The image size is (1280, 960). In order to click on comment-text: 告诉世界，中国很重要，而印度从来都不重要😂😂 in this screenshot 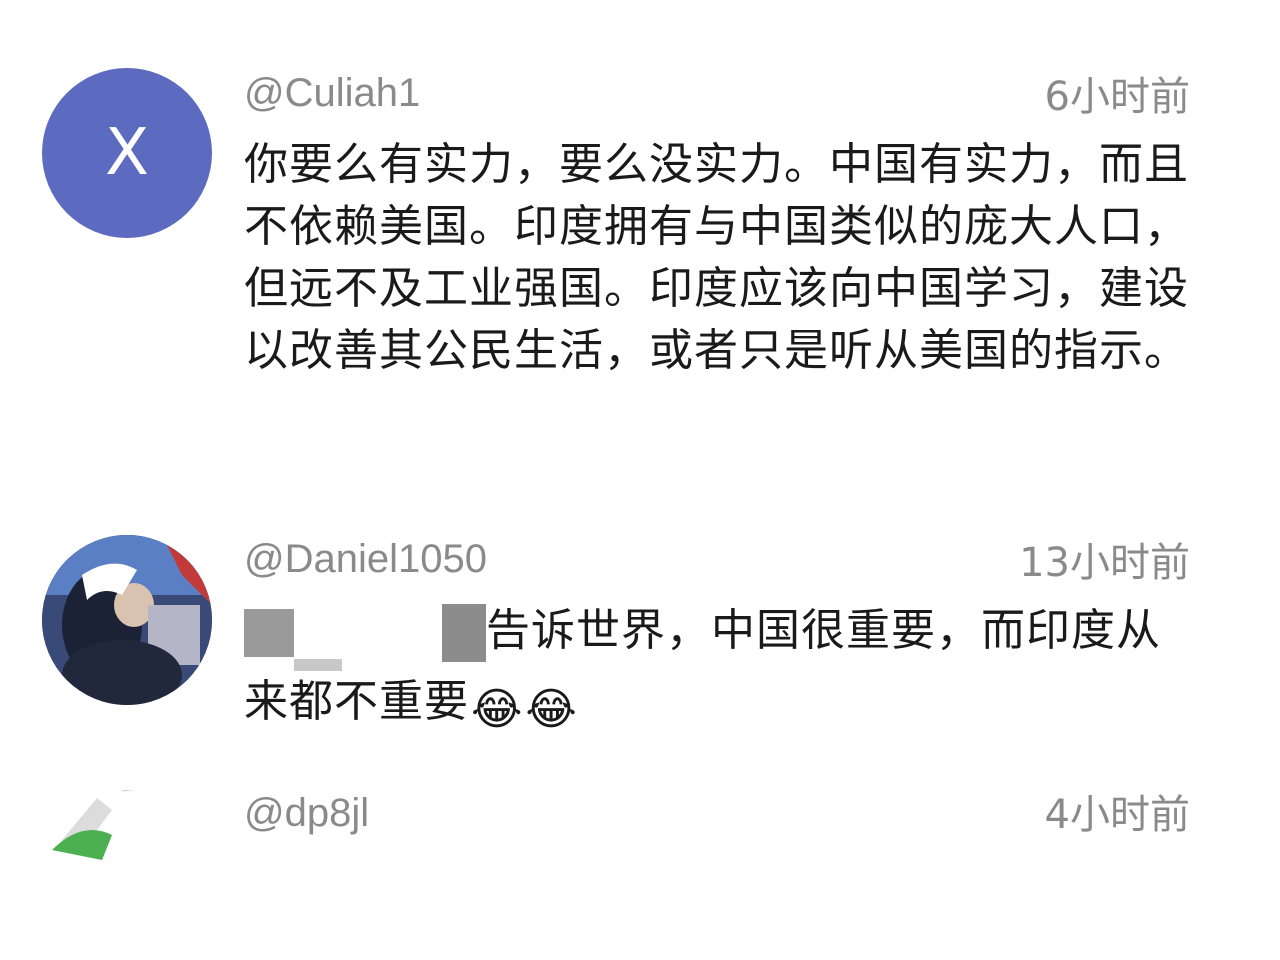, I will do `click(719, 670)`.